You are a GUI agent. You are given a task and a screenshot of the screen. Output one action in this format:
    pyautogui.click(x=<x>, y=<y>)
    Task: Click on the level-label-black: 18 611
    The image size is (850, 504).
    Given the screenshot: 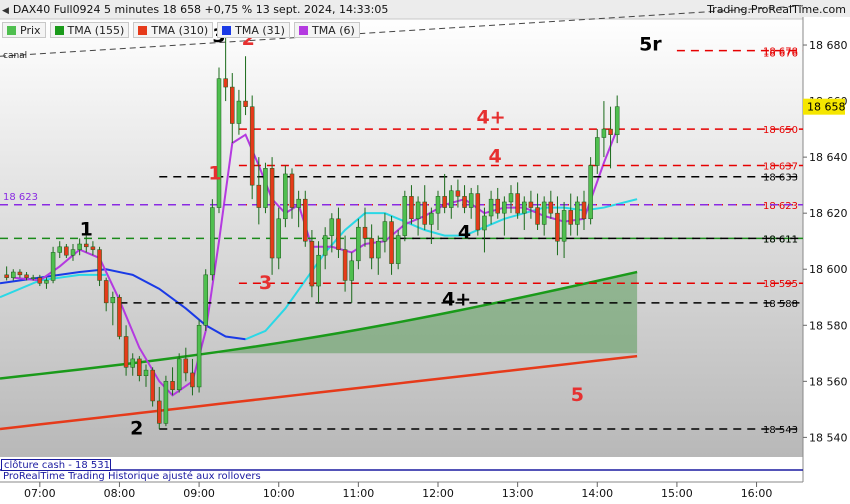 What is the action you would take?
    pyautogui.click(x=780, y=239)
    